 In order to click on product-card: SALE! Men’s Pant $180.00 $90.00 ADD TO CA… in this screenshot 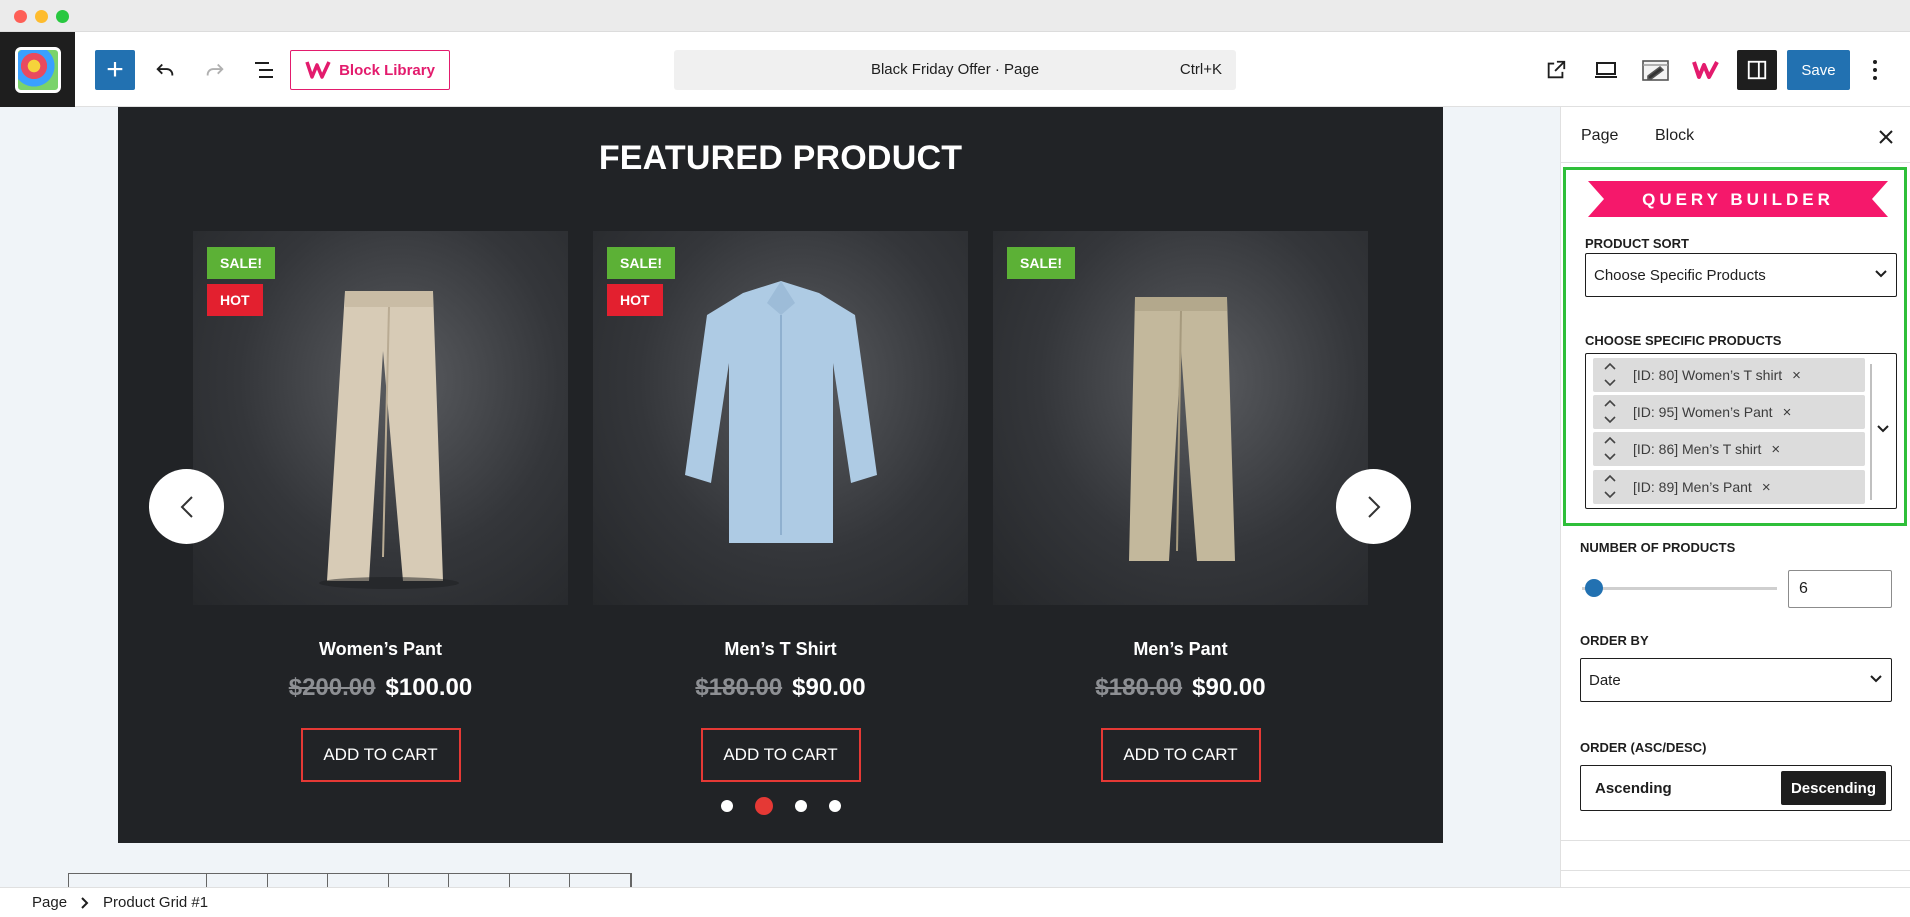, I will do `click(1180, 506)`.